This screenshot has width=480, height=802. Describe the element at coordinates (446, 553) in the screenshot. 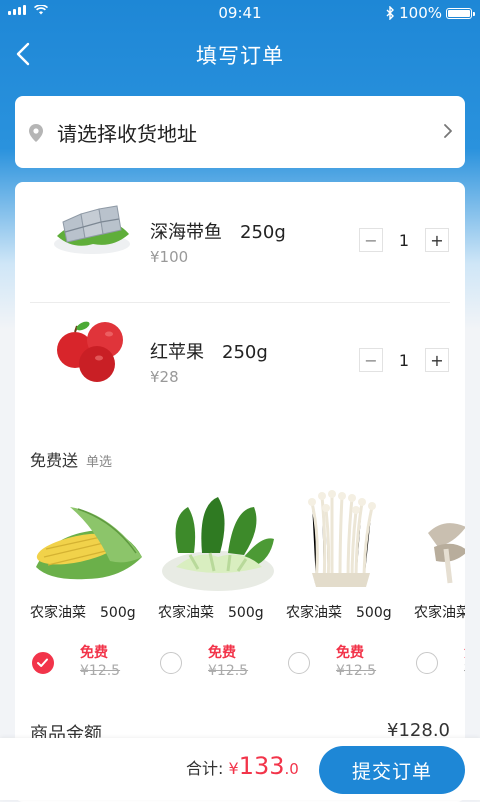

I see `oyster-mushroom-image` at that location.